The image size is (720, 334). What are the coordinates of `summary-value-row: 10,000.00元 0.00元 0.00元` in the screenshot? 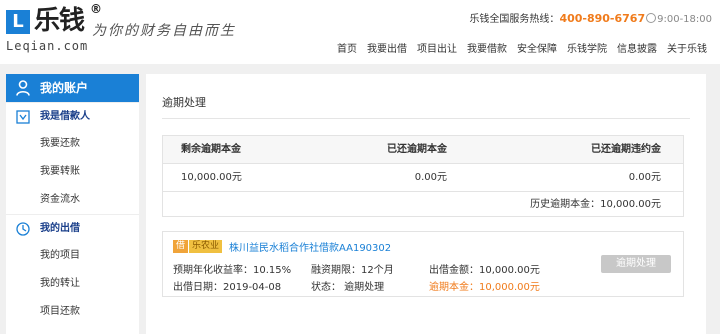 It's located at (423, 178).